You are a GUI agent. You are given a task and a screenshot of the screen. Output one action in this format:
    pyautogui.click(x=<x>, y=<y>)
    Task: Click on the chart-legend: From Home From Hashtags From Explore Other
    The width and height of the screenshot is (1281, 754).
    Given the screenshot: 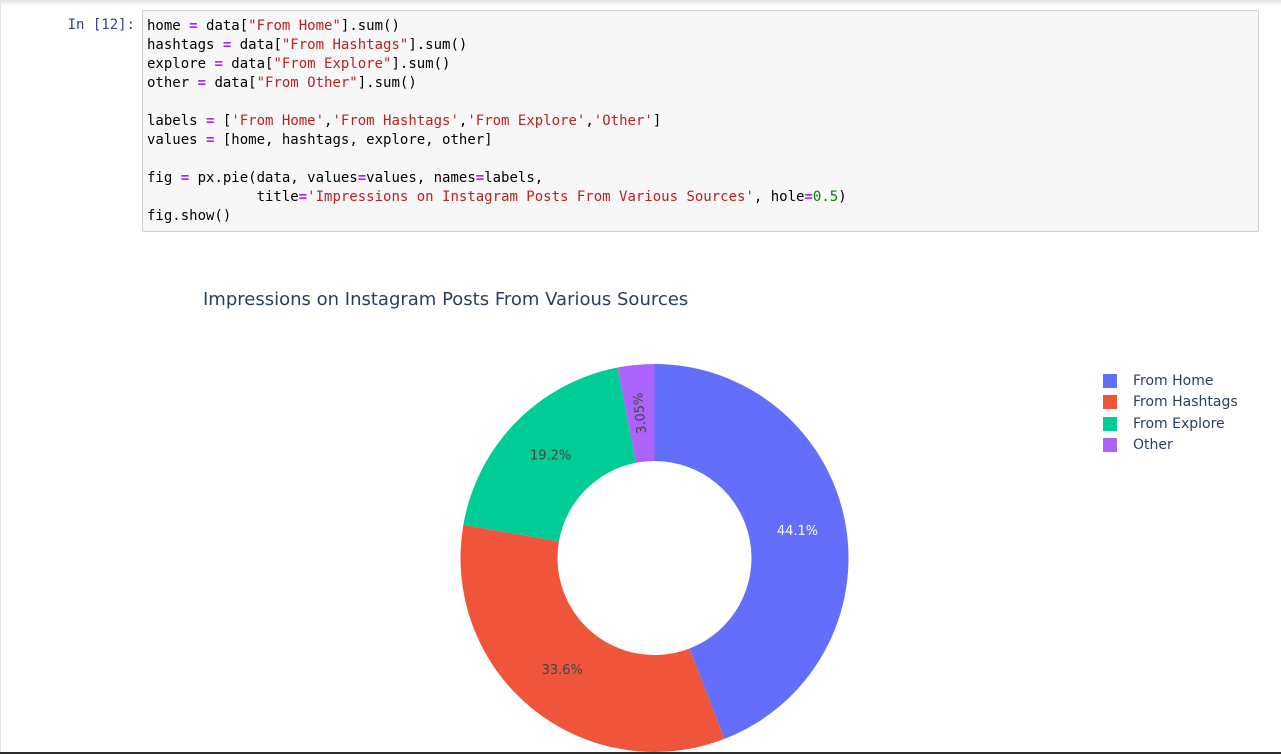 What is the action you would take?
    pyautogui.click(x=1170, y=413)
    